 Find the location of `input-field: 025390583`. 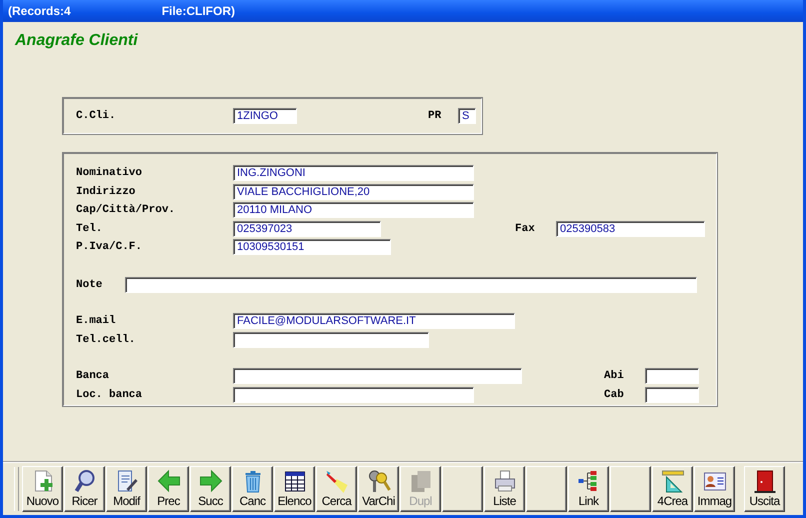

input-field: 025390583 is located at coordinates (630, 228).